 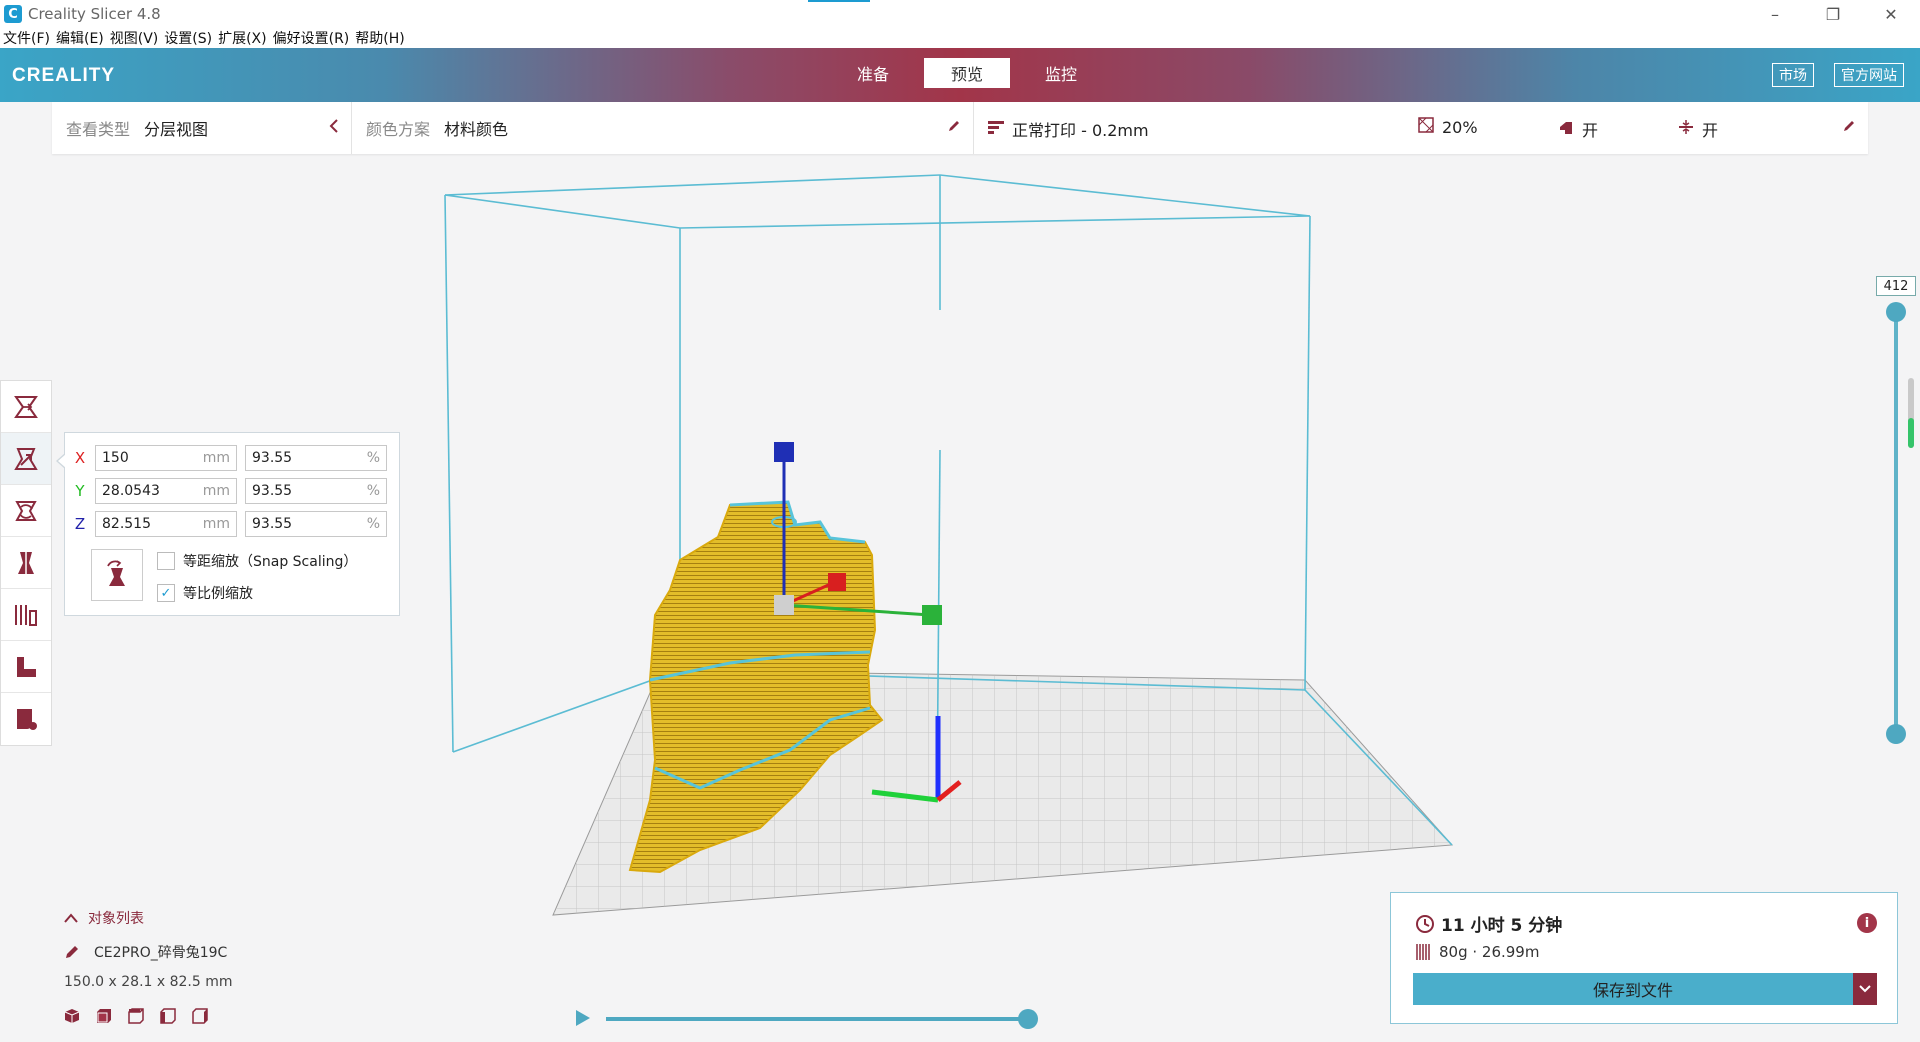 I want to click on print-settings-summary: 正常打印 - 0.2mm 20% 开 开, so click(x=1421, y=128).